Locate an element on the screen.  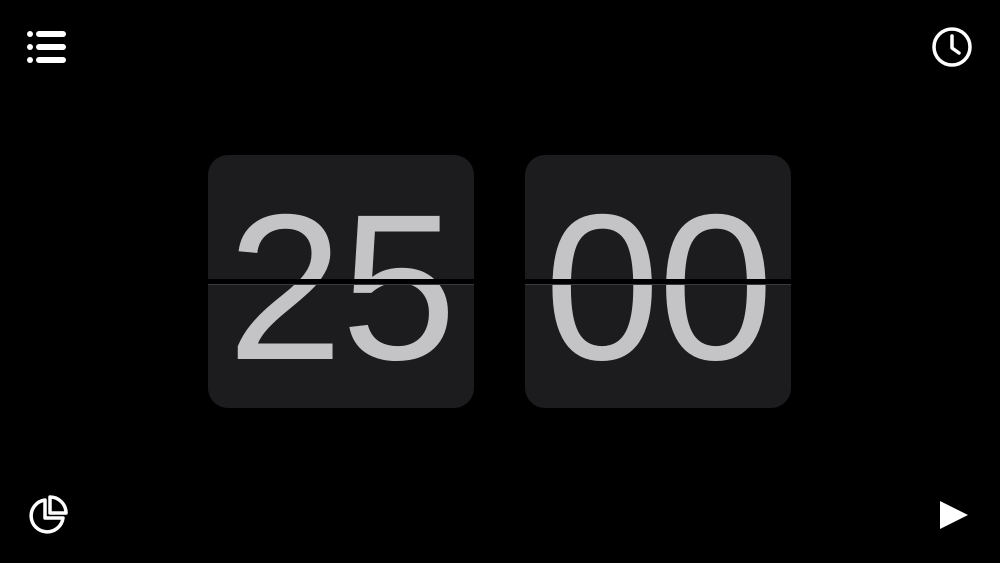
seconds-value: 00 is located at coordinates (658, 287).